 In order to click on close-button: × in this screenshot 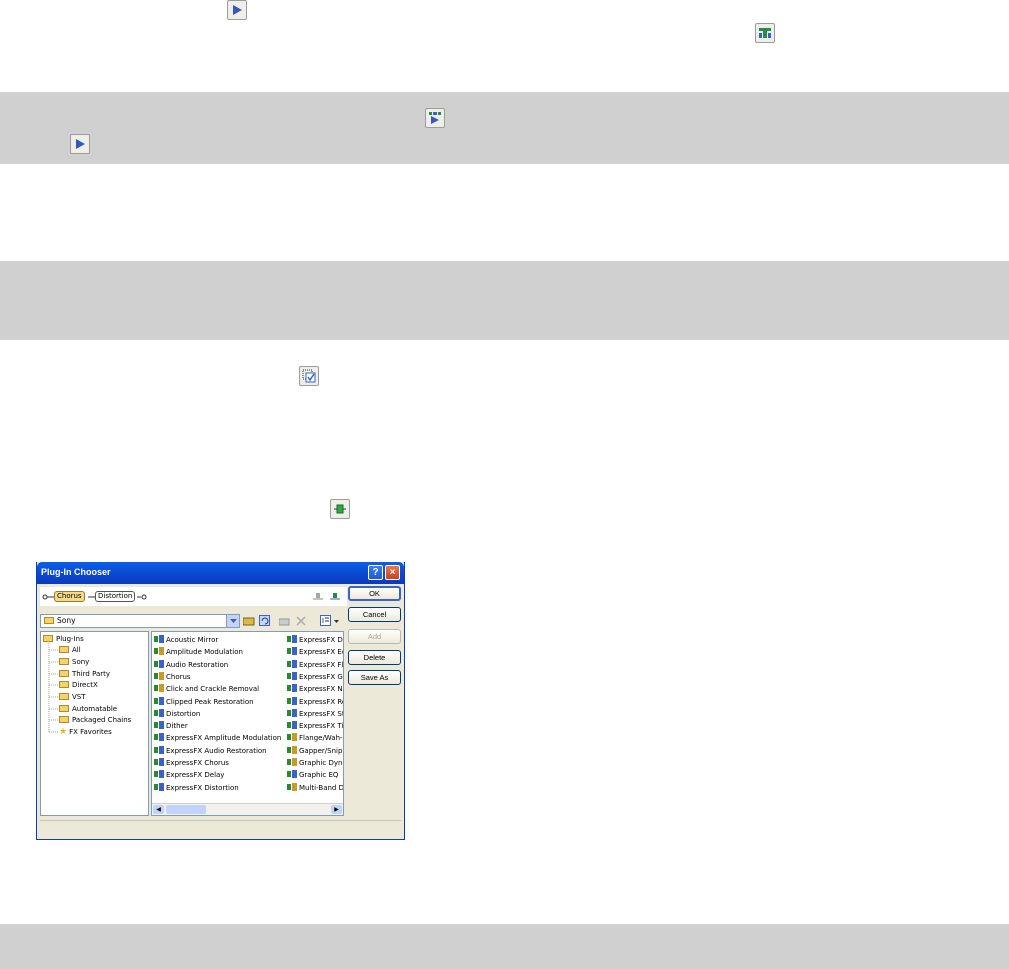, I will do `click(392, 572)`.